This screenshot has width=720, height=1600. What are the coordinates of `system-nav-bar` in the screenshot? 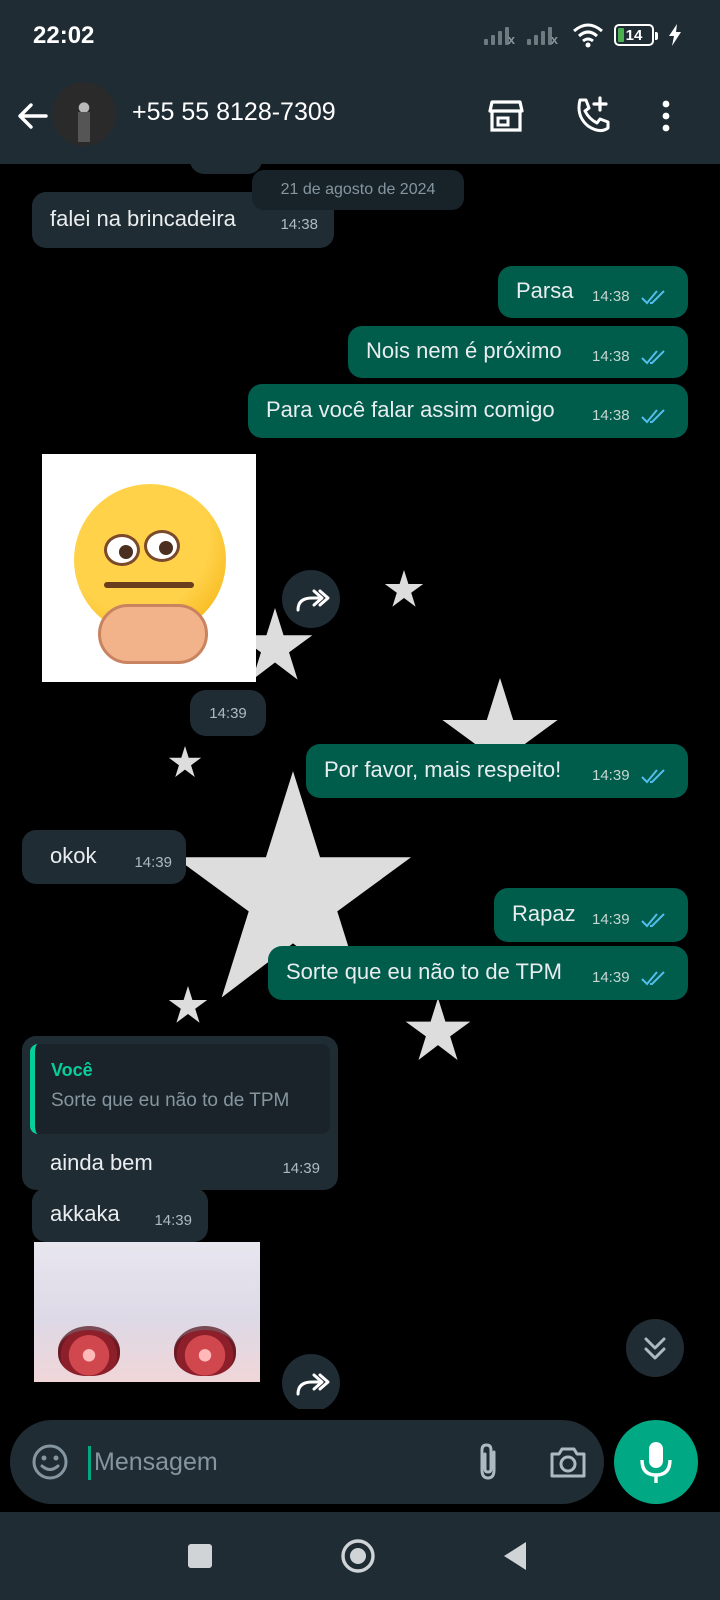 It's located at (360, 1556).